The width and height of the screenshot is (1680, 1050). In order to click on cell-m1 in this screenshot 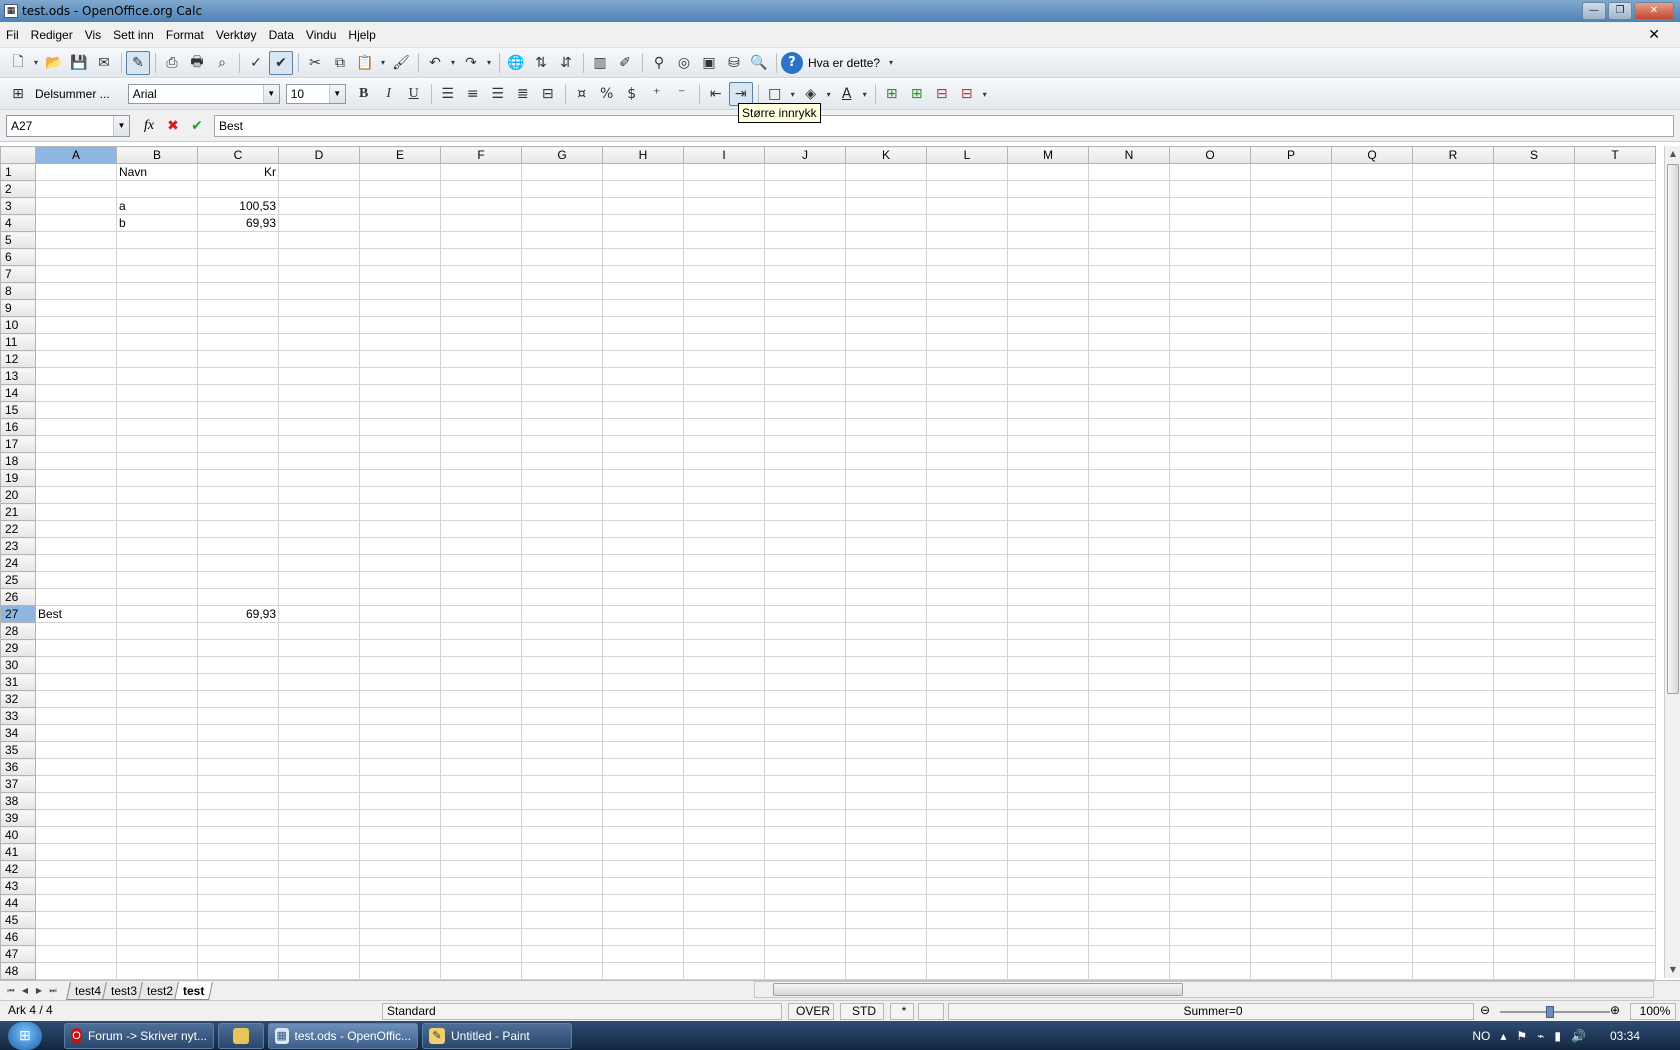, I will do `click(1048, 172)`.